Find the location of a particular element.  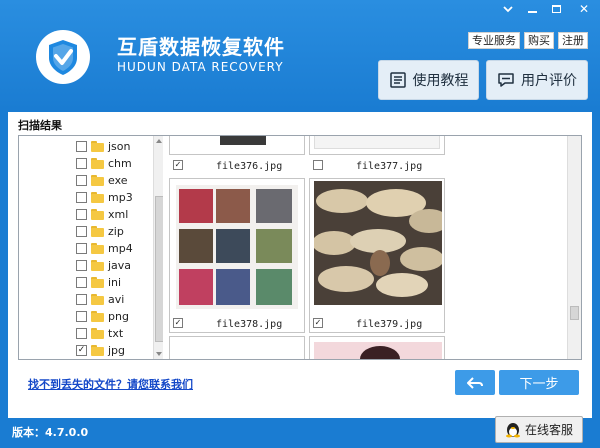

tree-item-label: png is located at coordinates (118, 316).